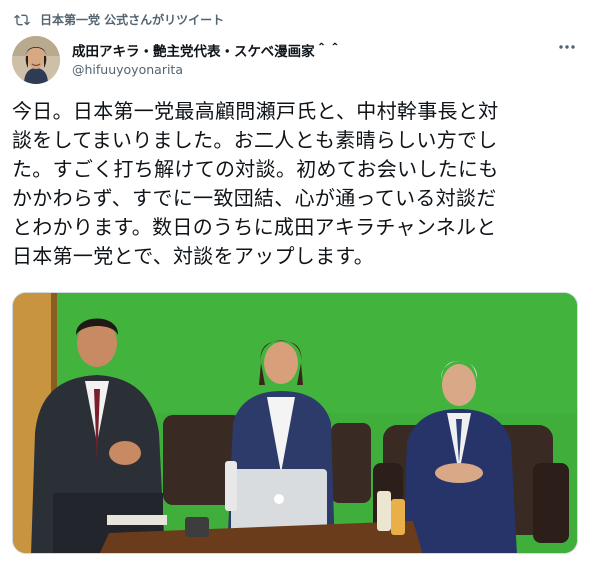 This screenshot has width=594, height=567. I want to click on retweet-icon, so click(22, 20).